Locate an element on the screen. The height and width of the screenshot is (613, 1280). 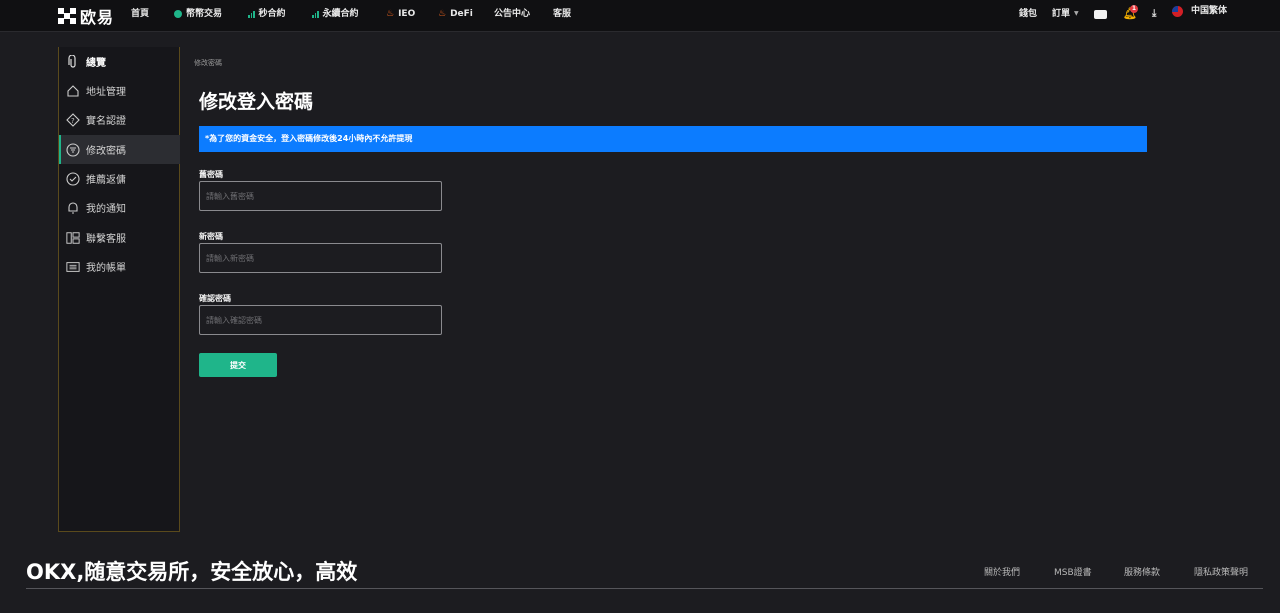
sidebar-item-label: 我的通知 is located at coordinates (106, 209).